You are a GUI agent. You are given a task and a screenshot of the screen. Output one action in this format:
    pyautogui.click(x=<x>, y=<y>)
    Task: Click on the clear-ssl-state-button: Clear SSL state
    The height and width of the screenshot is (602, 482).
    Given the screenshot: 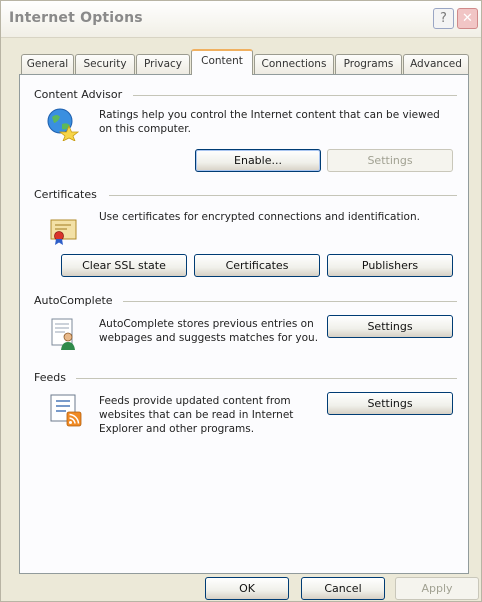 What is the action you would take?
    pyautogui.click(x=124, y=265)
    